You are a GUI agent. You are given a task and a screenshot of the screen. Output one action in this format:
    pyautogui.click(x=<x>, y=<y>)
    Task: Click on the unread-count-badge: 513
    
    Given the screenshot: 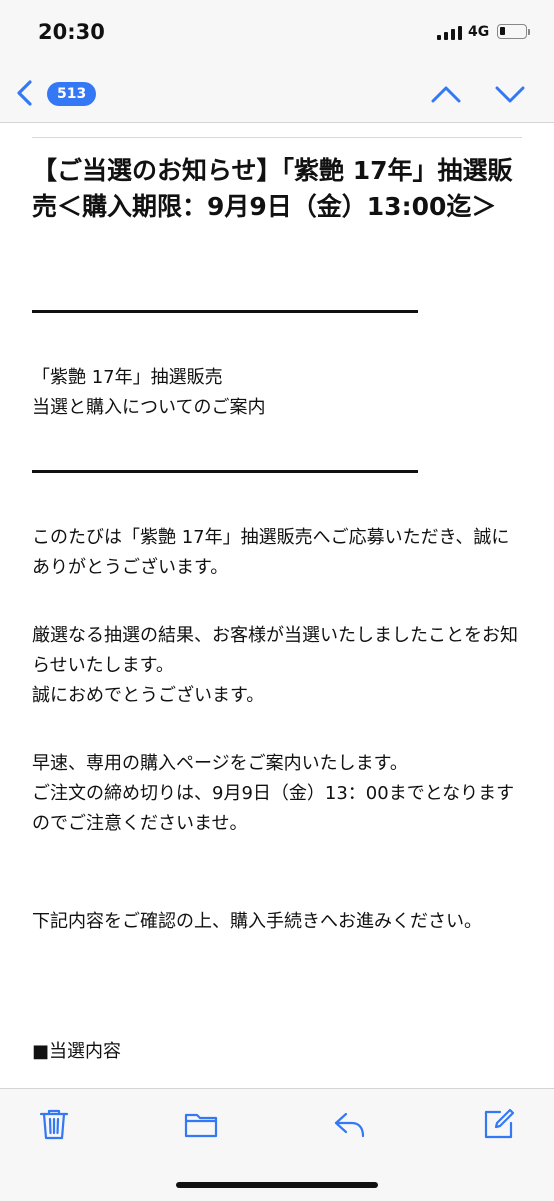 What is the action you would take?
    pyautogui.click(x=72, y=94)
    